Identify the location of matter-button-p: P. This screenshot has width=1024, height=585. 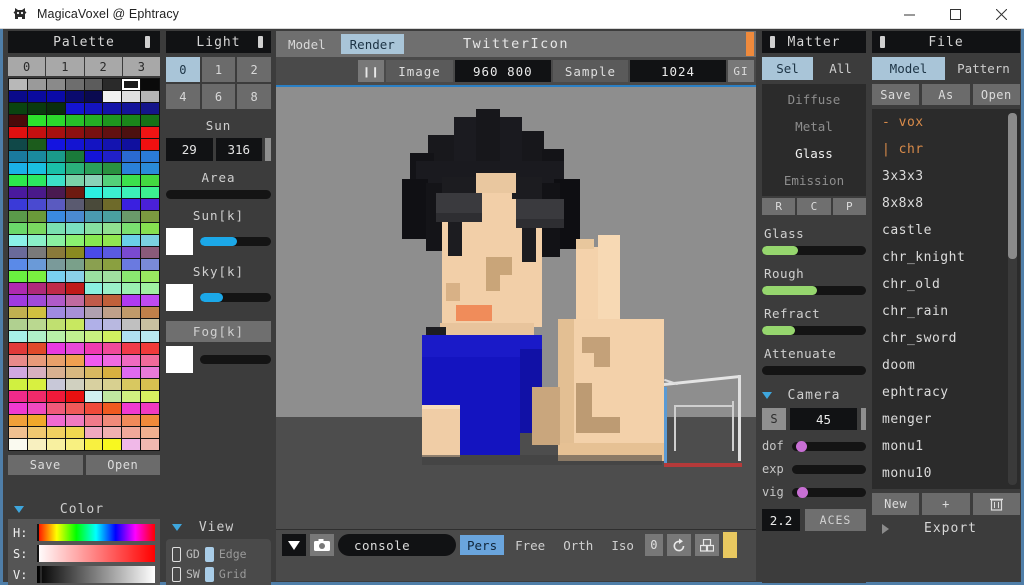
(849, 206).